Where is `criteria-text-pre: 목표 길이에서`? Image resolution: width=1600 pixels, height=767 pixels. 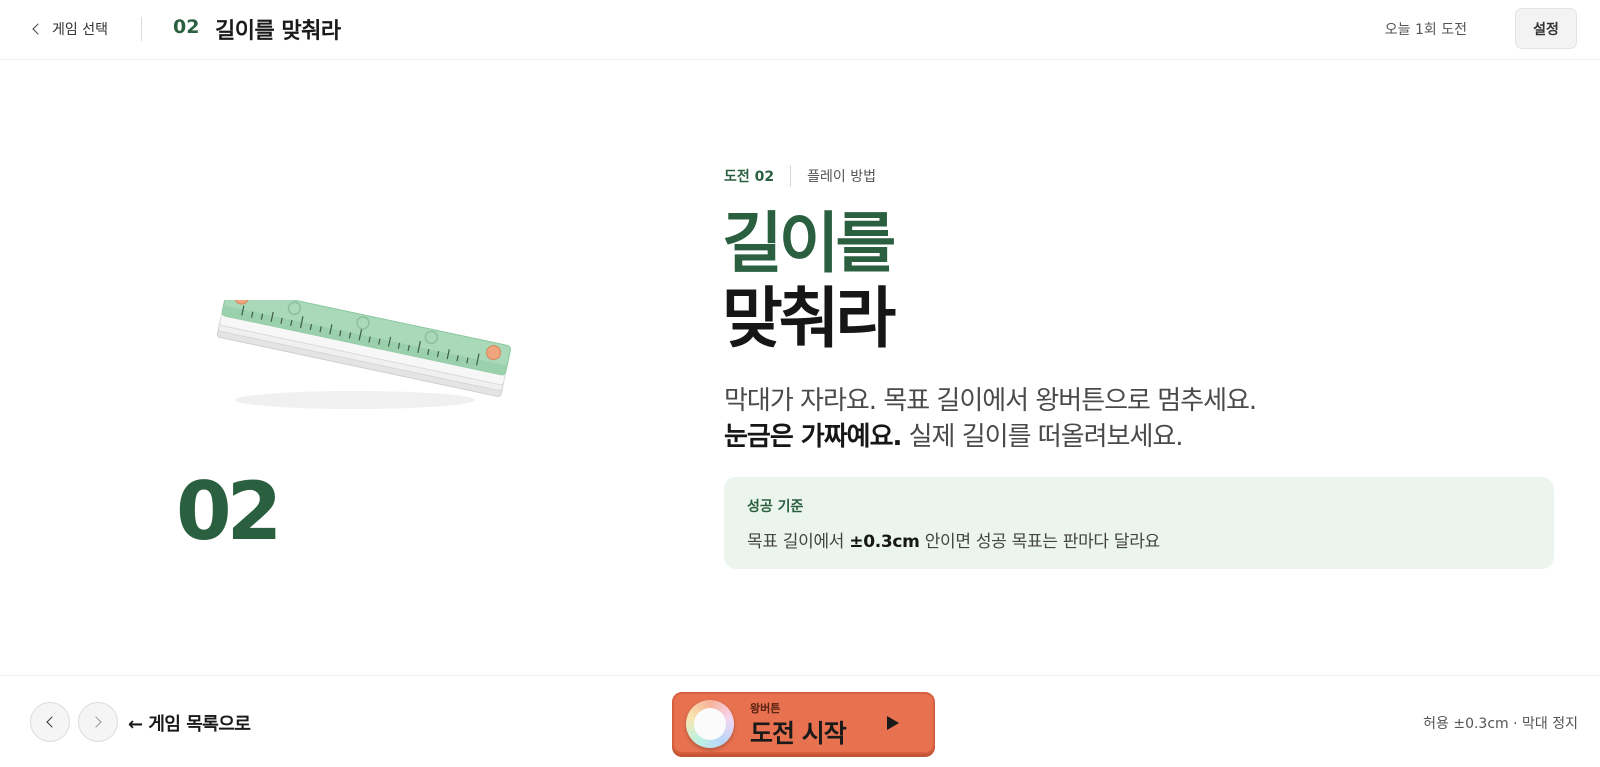
criteria-text-pre: 목표 길이에서 is located at coordinates (798, 542).